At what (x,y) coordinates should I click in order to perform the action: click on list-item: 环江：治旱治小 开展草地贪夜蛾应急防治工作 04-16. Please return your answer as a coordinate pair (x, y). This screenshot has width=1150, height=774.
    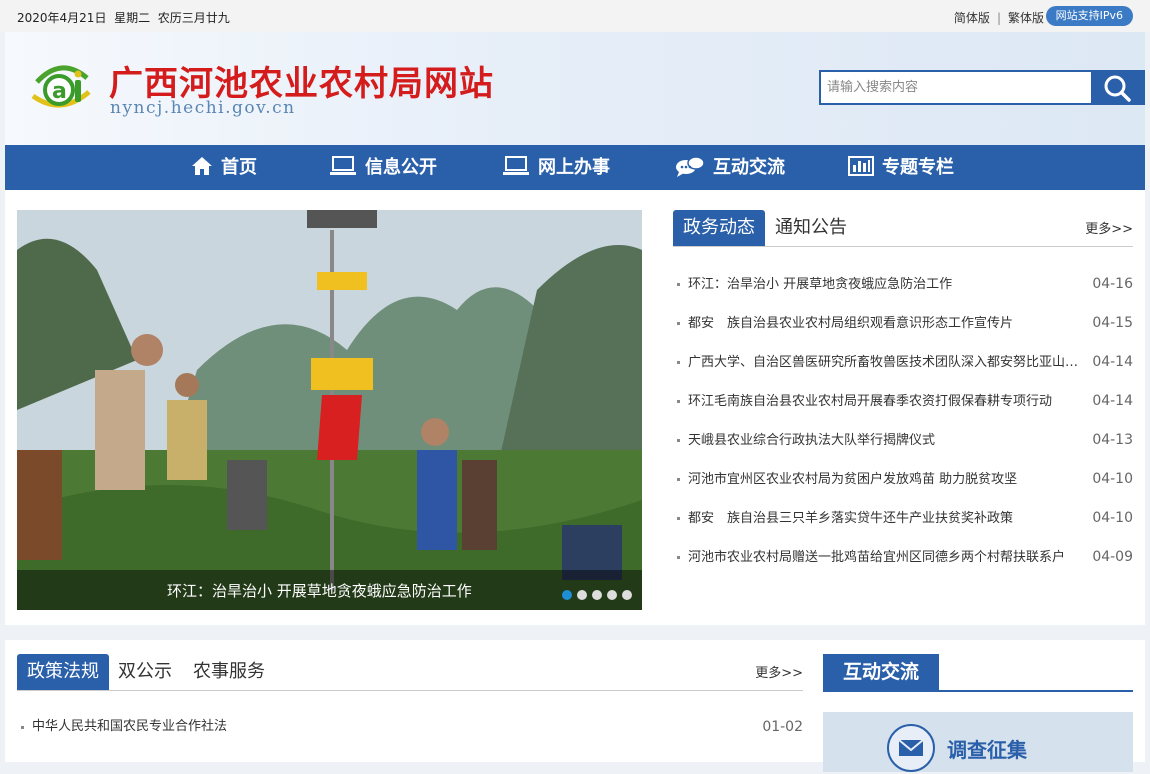
    Looking at the image, I should click on (903, 284).